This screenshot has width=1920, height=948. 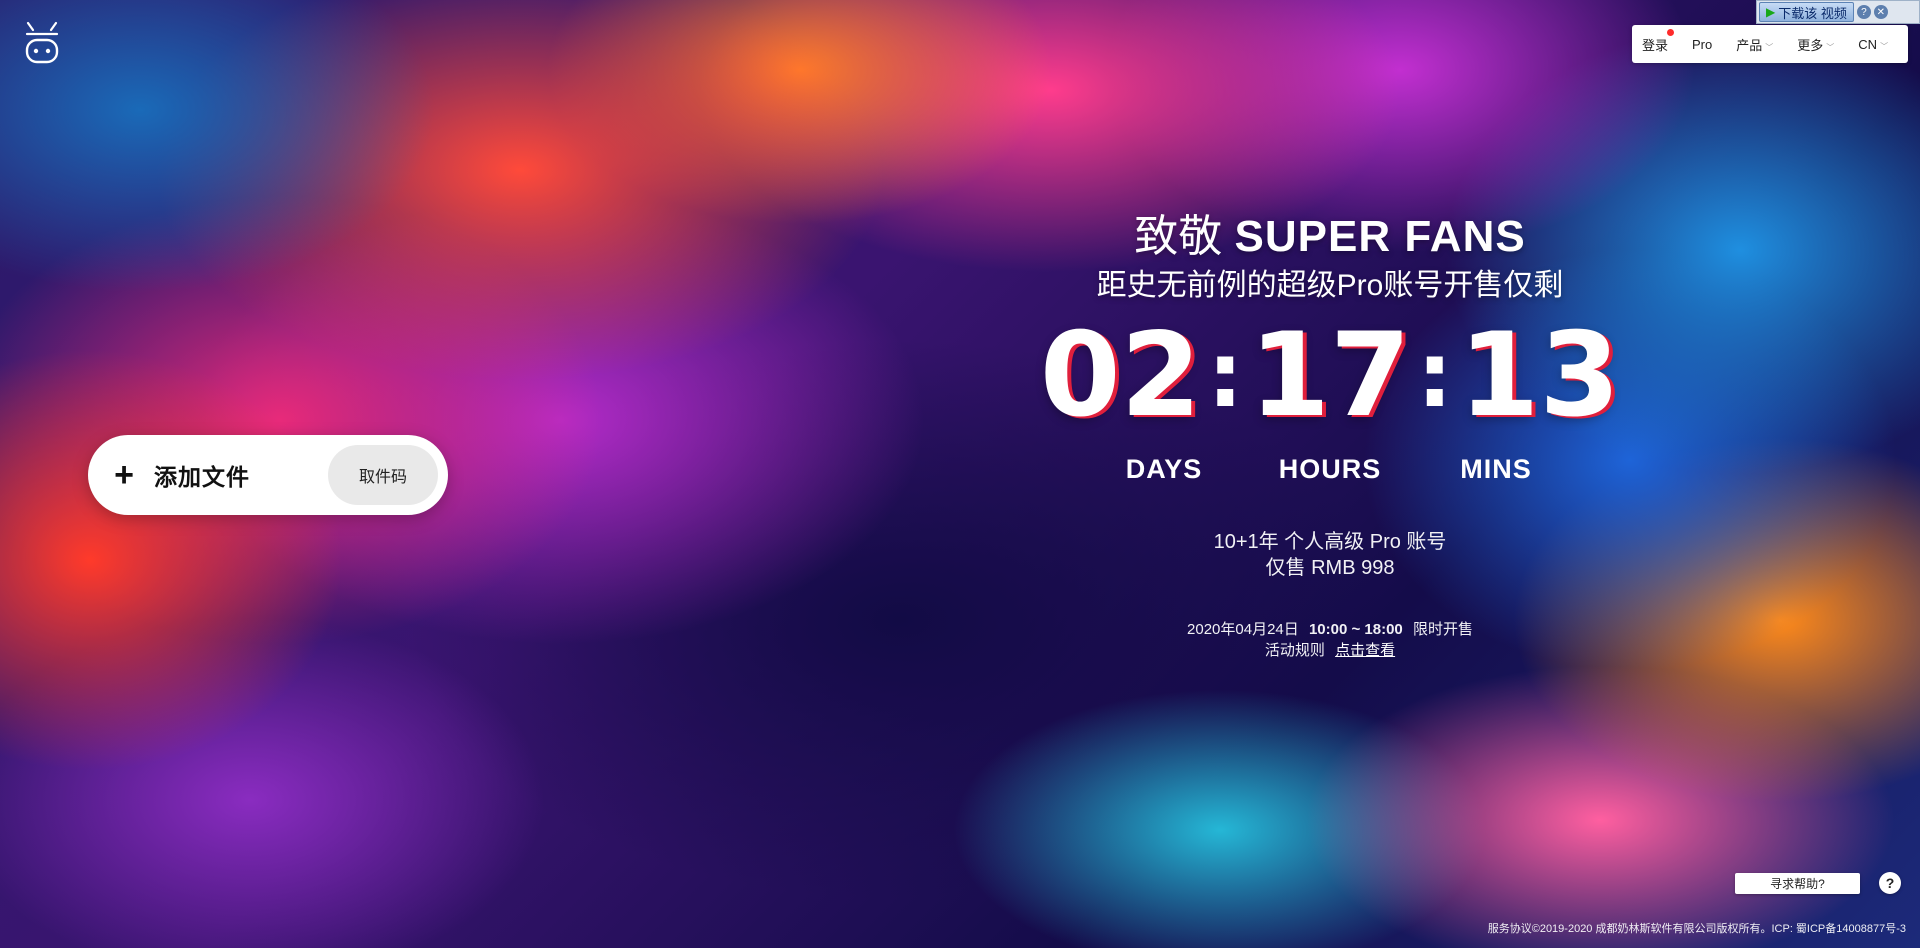 What do you see at coordinates (1496, 469) in the screenshot?
I see `unit-mins: MINS` at bounding box center [1496, 469].